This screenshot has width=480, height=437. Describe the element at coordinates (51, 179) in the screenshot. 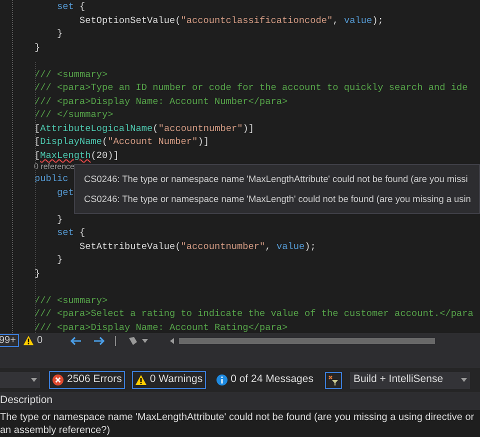

I see `code-line: public` at that location.